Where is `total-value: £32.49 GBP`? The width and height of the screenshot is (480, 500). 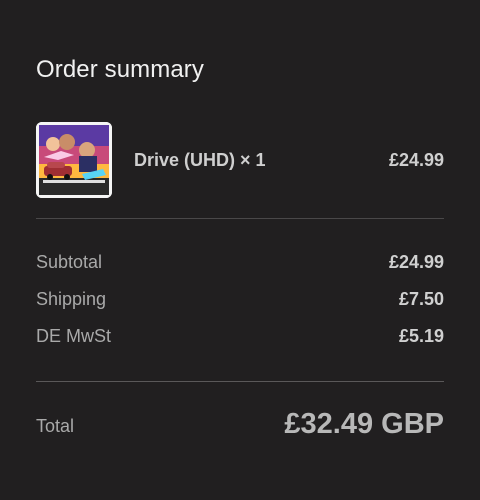 total-value: £32.49 GBP is located at coordinates (364, 424).